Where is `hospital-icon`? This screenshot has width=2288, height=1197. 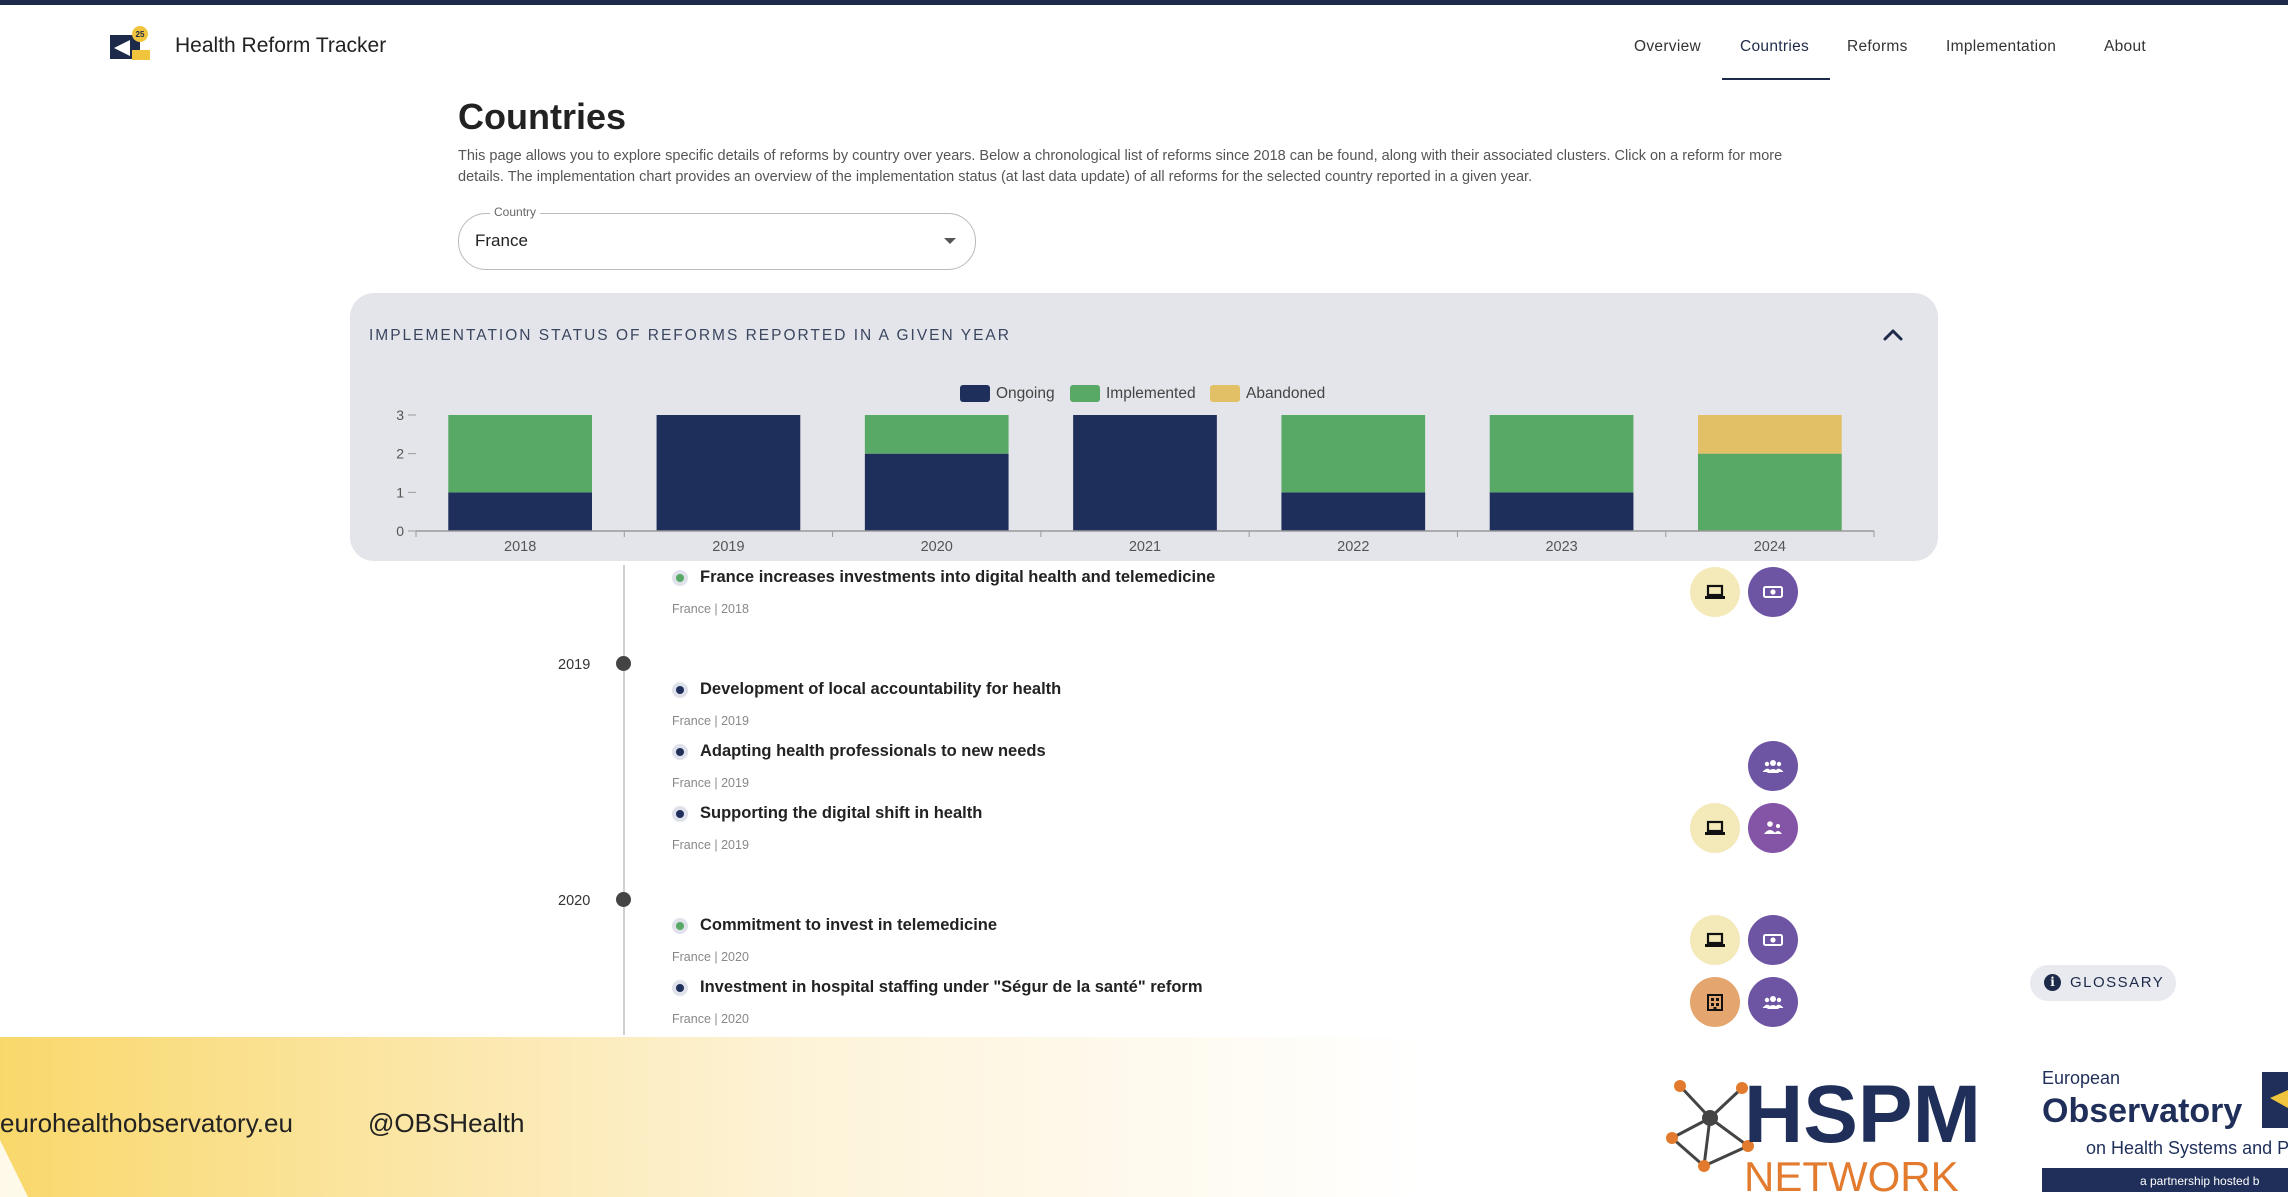 hospital-icon is located at coordinates (1715, 1002).